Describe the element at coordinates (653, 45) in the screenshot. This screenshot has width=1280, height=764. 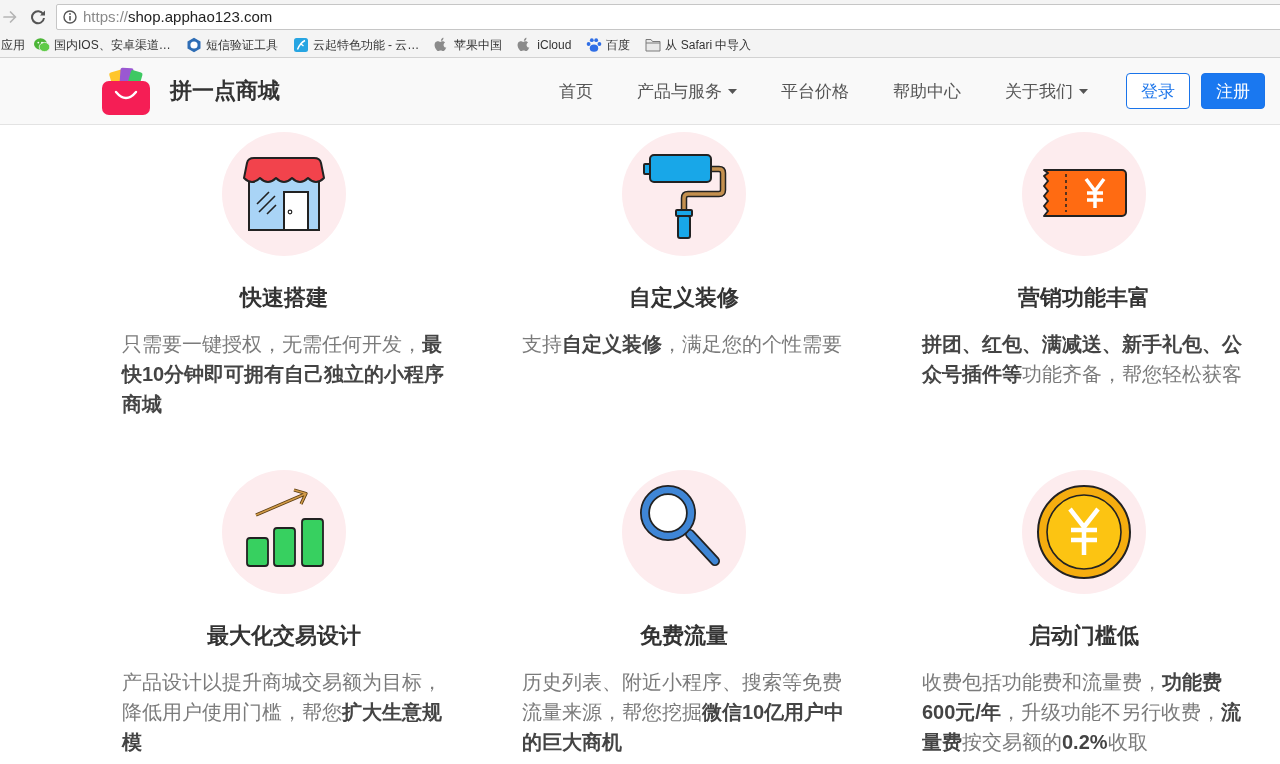
I see `folder-icon` at that location.